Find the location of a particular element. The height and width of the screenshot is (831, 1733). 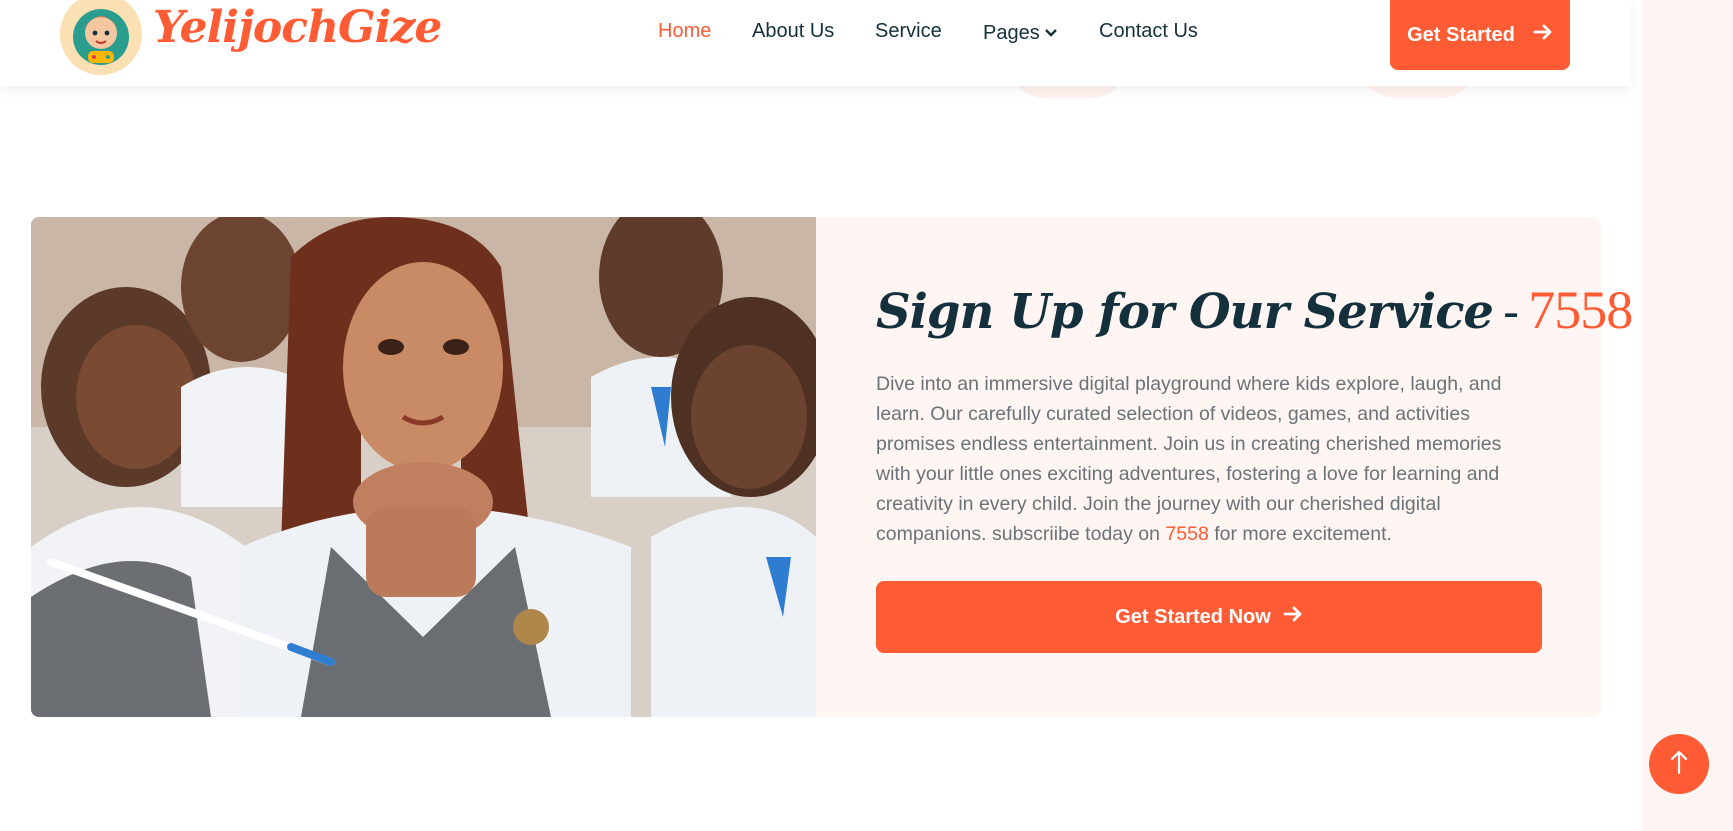

scroll-to-top-button is located at coordinates (1679, 764).